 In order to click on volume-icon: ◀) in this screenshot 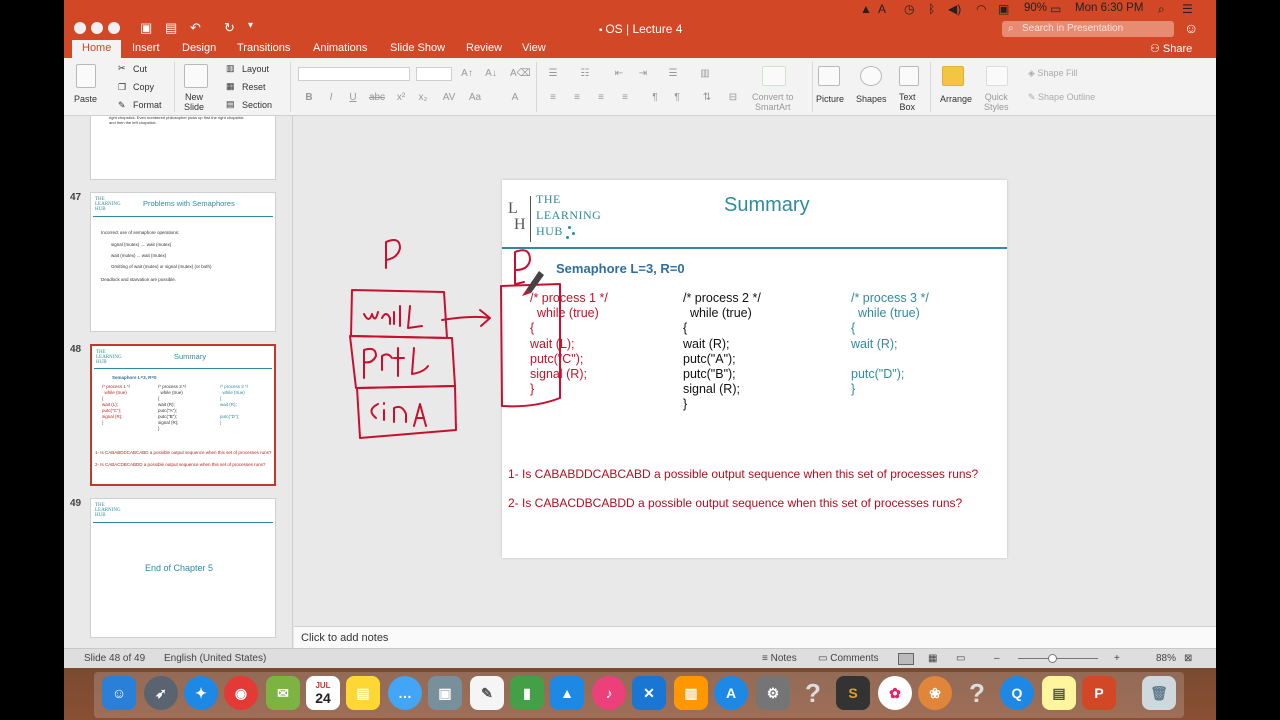, I will do `click(954, 9)`.